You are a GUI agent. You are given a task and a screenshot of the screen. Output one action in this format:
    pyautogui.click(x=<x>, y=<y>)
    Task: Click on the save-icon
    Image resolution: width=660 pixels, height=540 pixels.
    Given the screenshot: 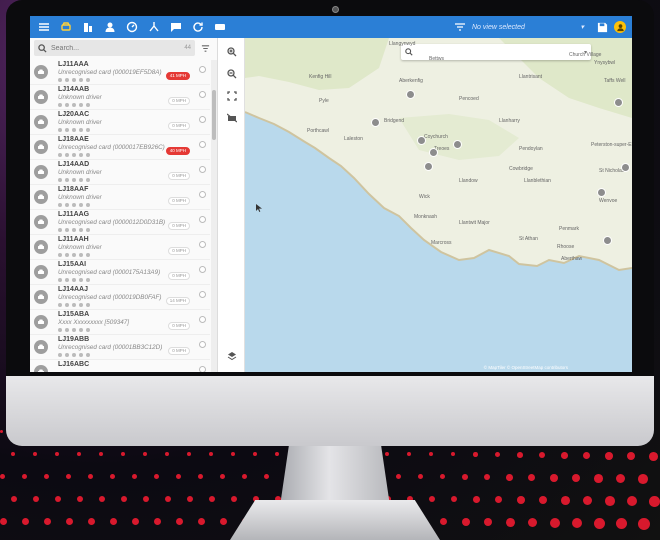 What is the action you would take?
    pyautogui.click(x=602, y=27)
    